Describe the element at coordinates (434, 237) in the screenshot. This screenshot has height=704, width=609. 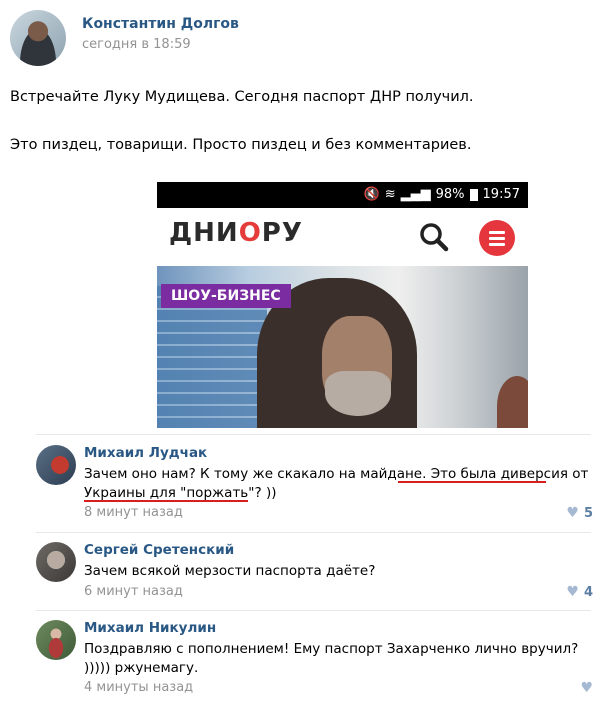
I see `search-icon` at that location.